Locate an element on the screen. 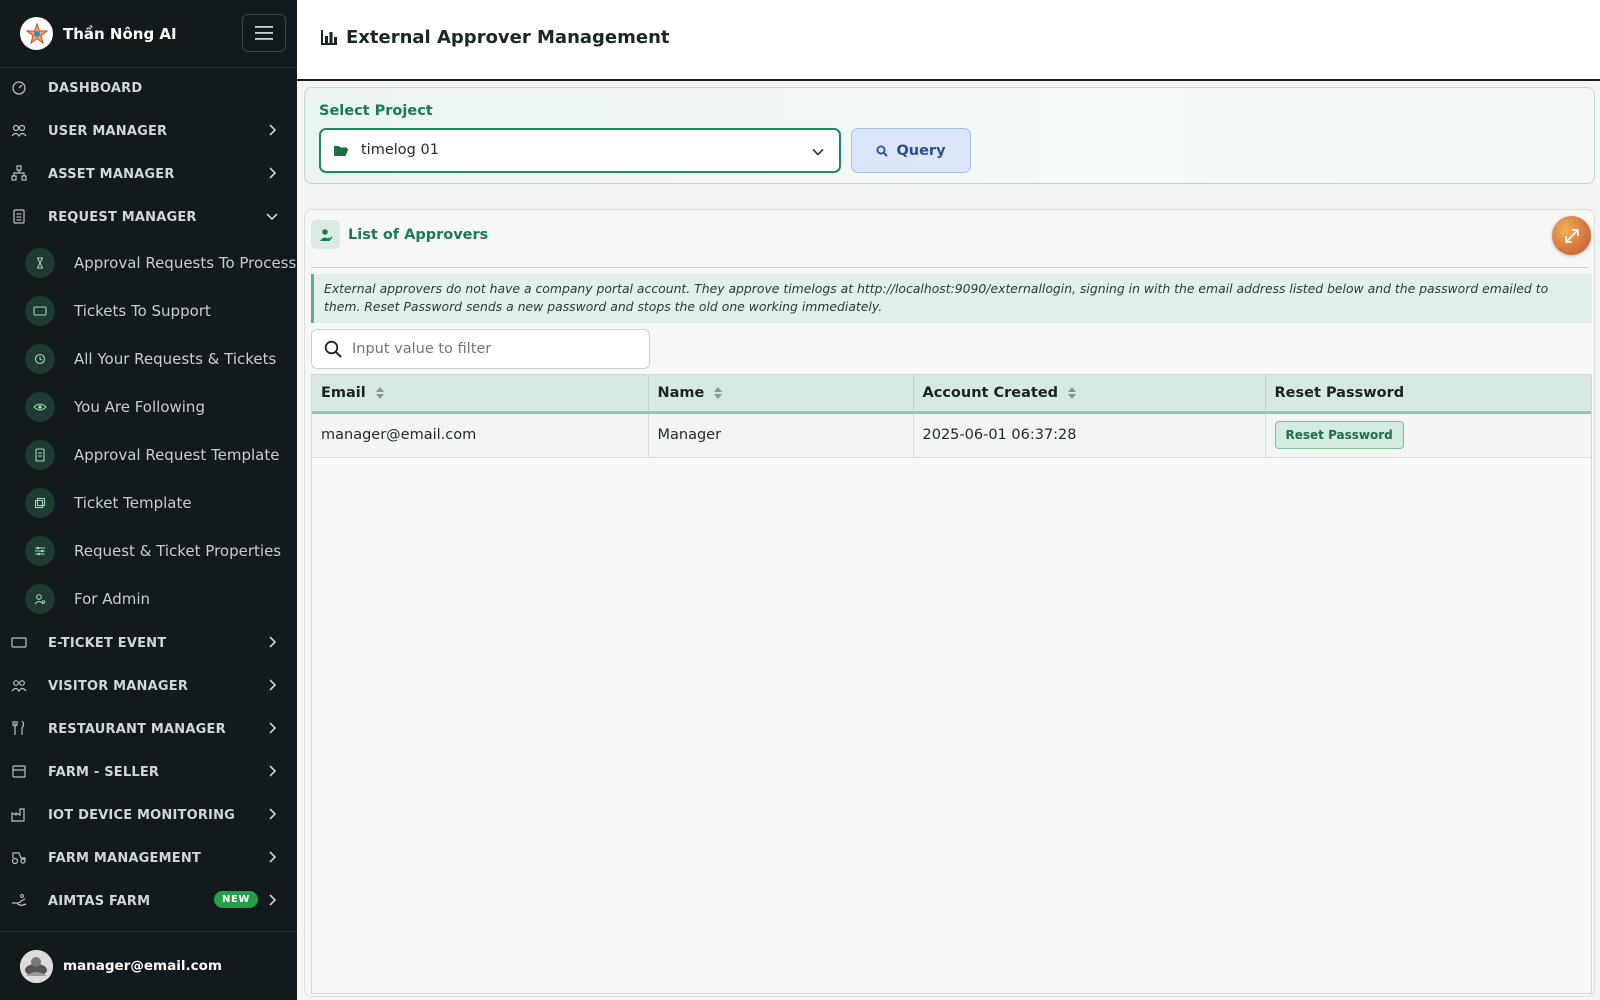 This screenshot has width=1600, height=1000. sidebar-subitem-request-ticket-properties: Request & Ticket Properties is located at coordinates (148, 551).